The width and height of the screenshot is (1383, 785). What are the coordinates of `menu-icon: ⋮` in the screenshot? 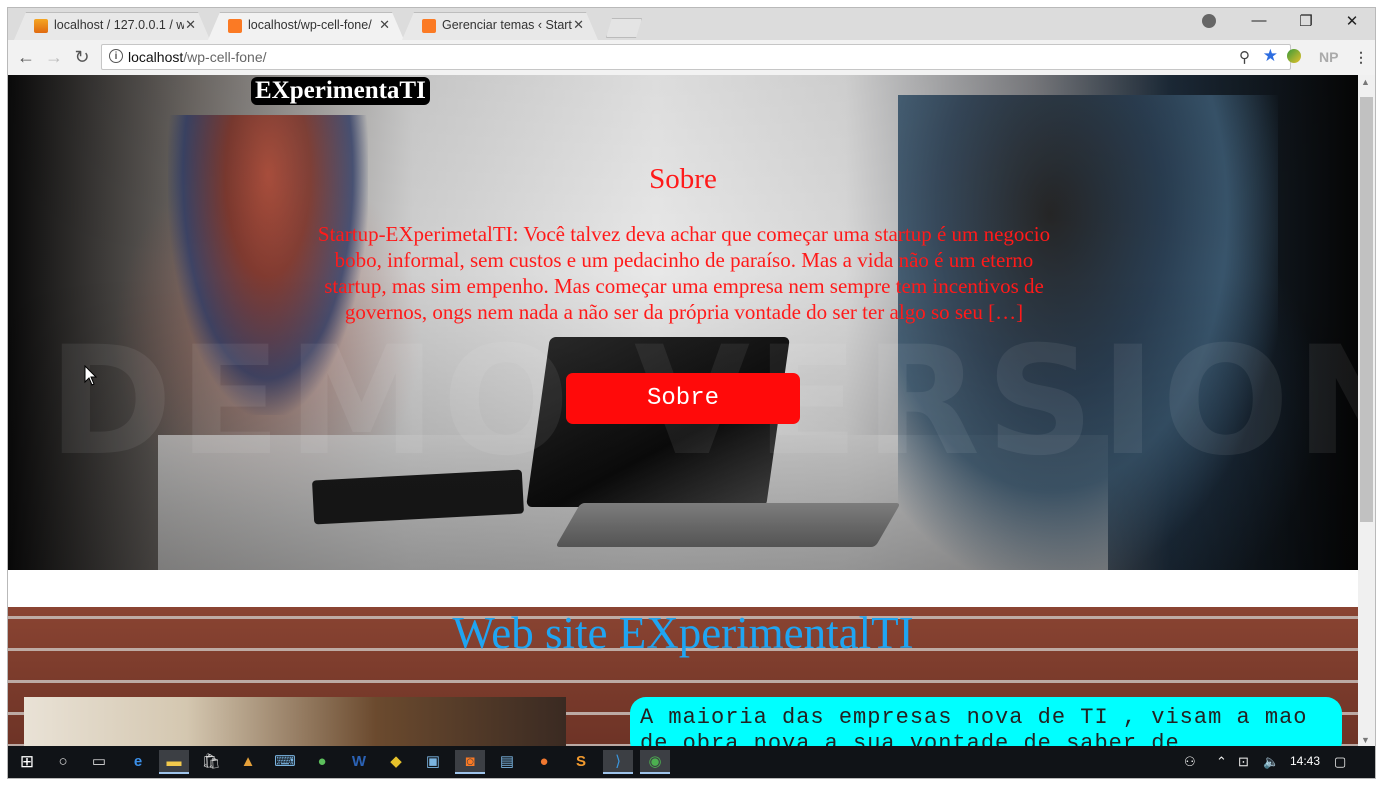 It's located at (1361, 57).